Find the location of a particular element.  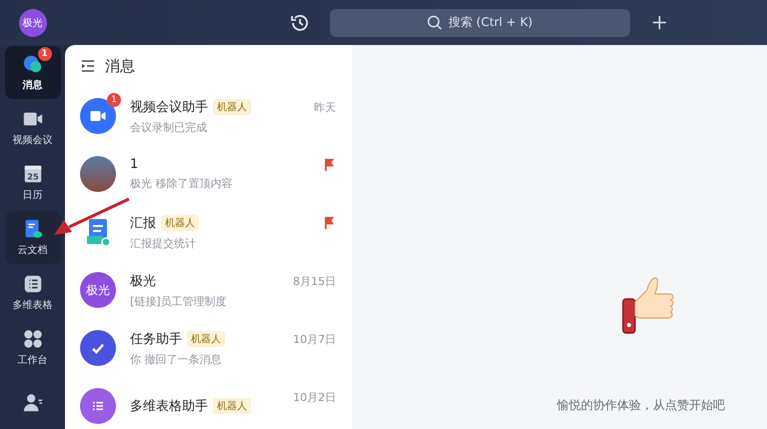

search-field: 搜索 (Ctrl + K) is located at coordinates (480, 22).